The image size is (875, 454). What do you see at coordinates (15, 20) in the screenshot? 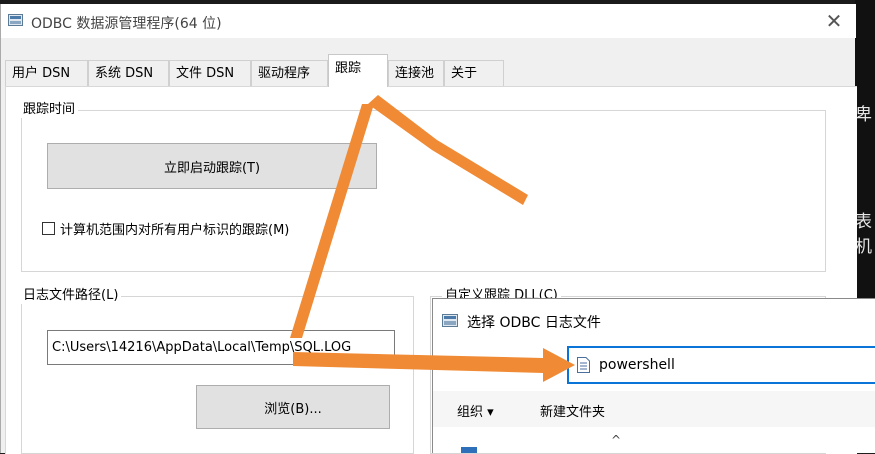
I see `odbc-app-icon` at bounding box center [15, 20].